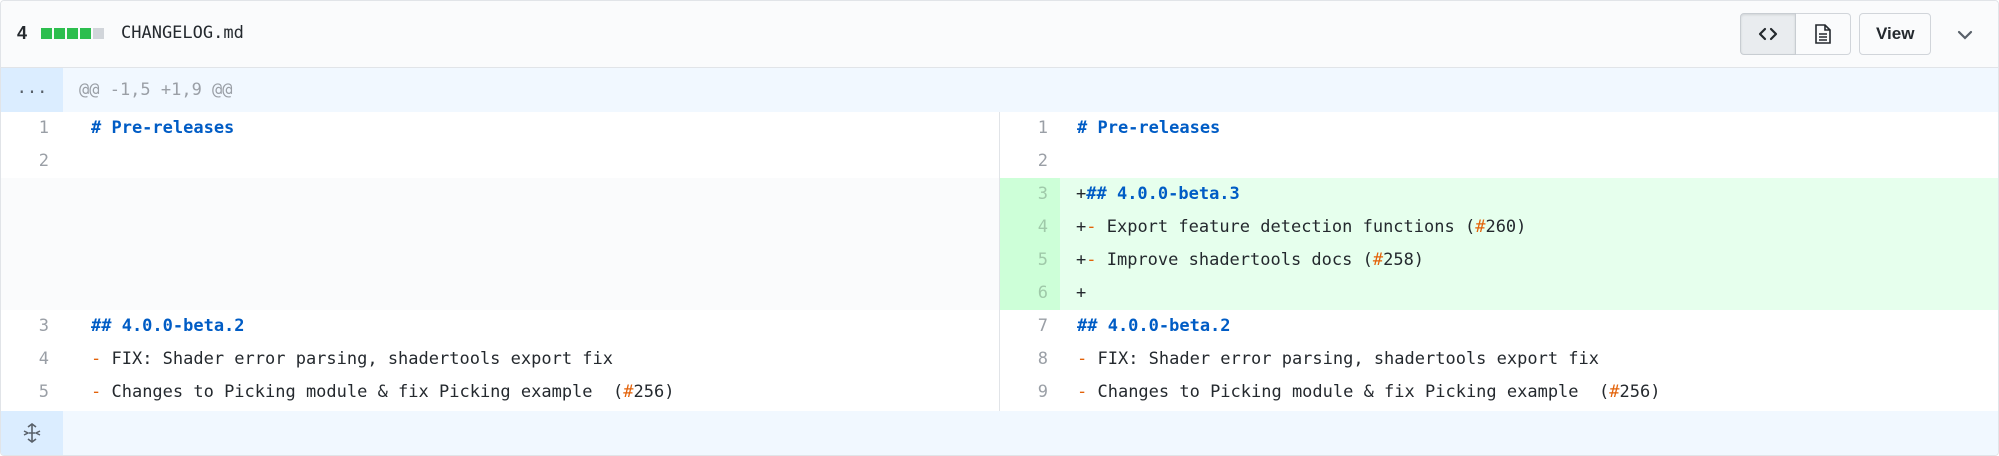 This screenshot has height=456, width=1999. I want to click on code-token: 258), so click(1404, 260).